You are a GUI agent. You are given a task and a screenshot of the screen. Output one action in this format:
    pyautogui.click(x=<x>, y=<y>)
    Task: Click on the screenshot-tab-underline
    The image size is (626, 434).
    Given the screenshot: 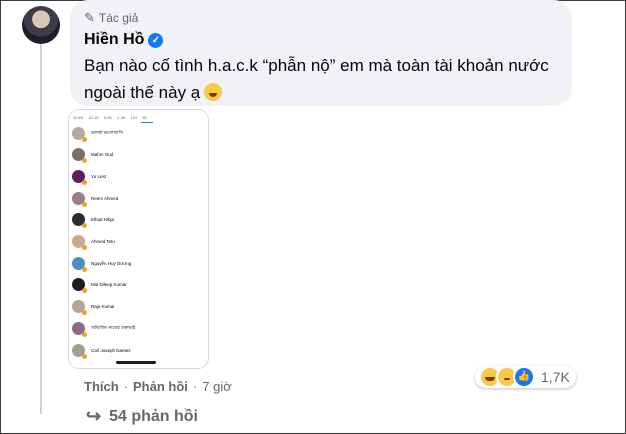 What is the action you would take?
    pyautogui.click(x=147, y=122)
    